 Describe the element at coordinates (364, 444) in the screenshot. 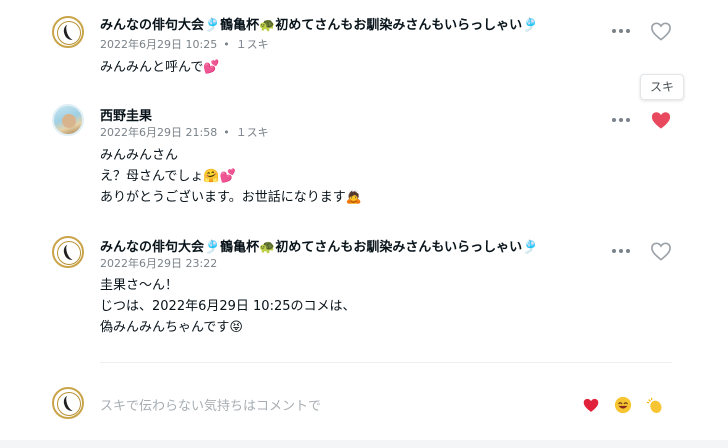

I see `bottom-bar` at that location.